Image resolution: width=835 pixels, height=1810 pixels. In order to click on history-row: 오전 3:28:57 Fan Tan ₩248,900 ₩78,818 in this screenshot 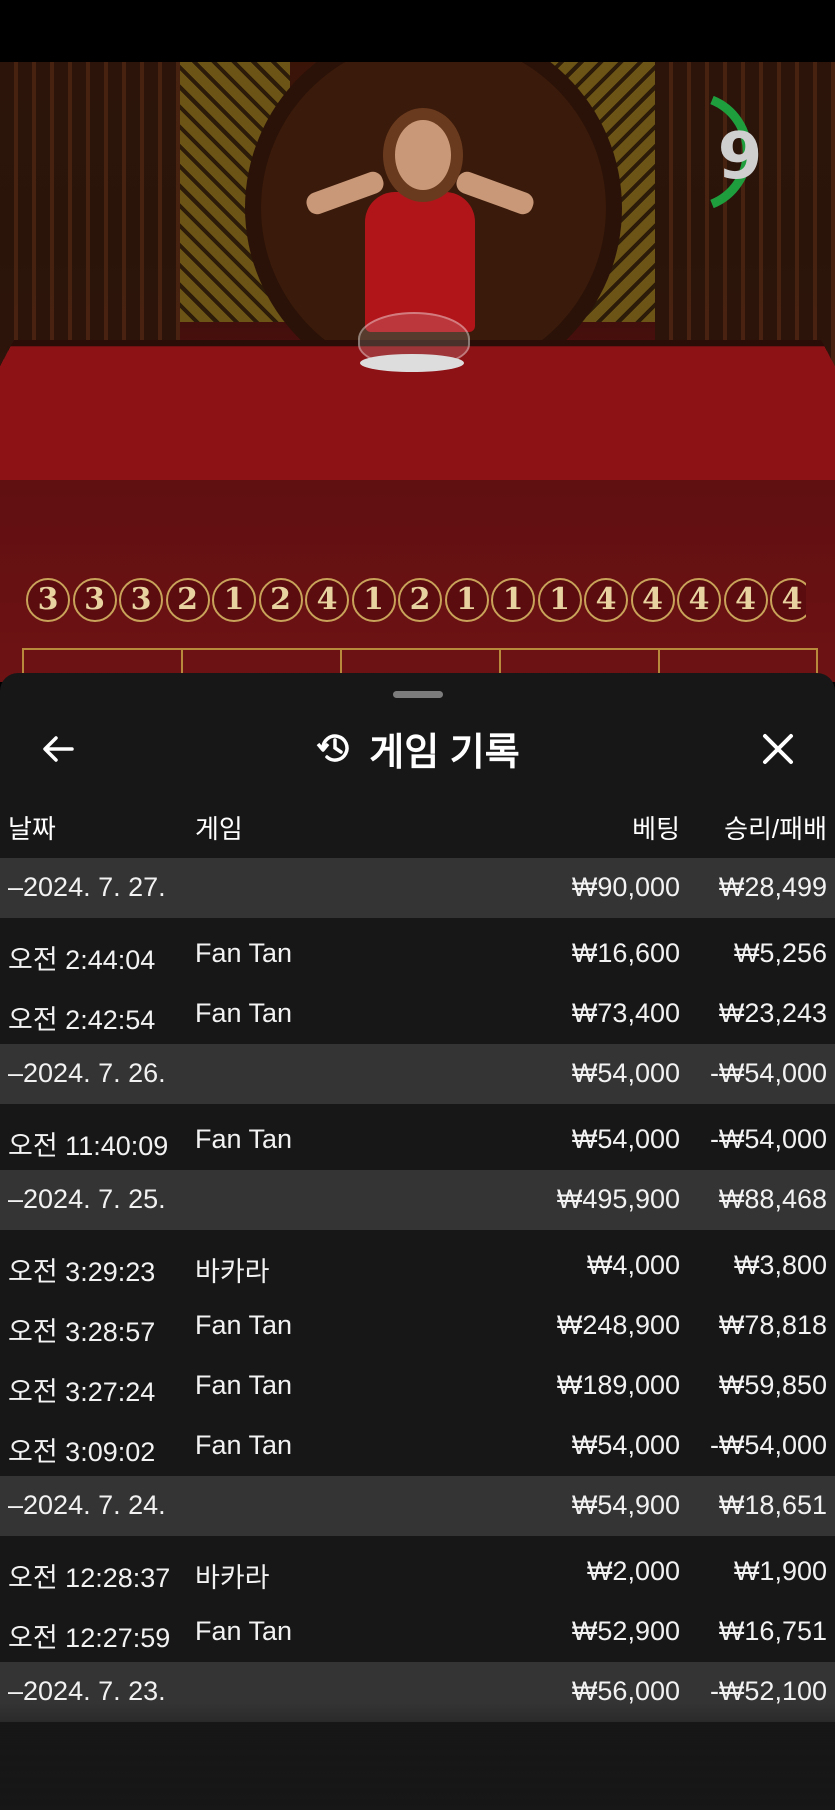, I will do `click(417, 1326)`.